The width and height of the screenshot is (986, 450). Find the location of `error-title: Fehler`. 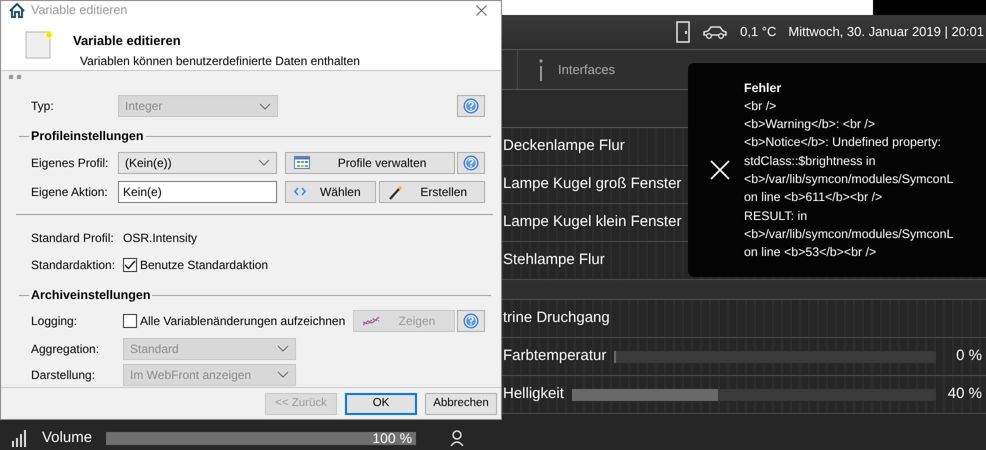

error-title: Fehler is located at coordinates (763, 88).